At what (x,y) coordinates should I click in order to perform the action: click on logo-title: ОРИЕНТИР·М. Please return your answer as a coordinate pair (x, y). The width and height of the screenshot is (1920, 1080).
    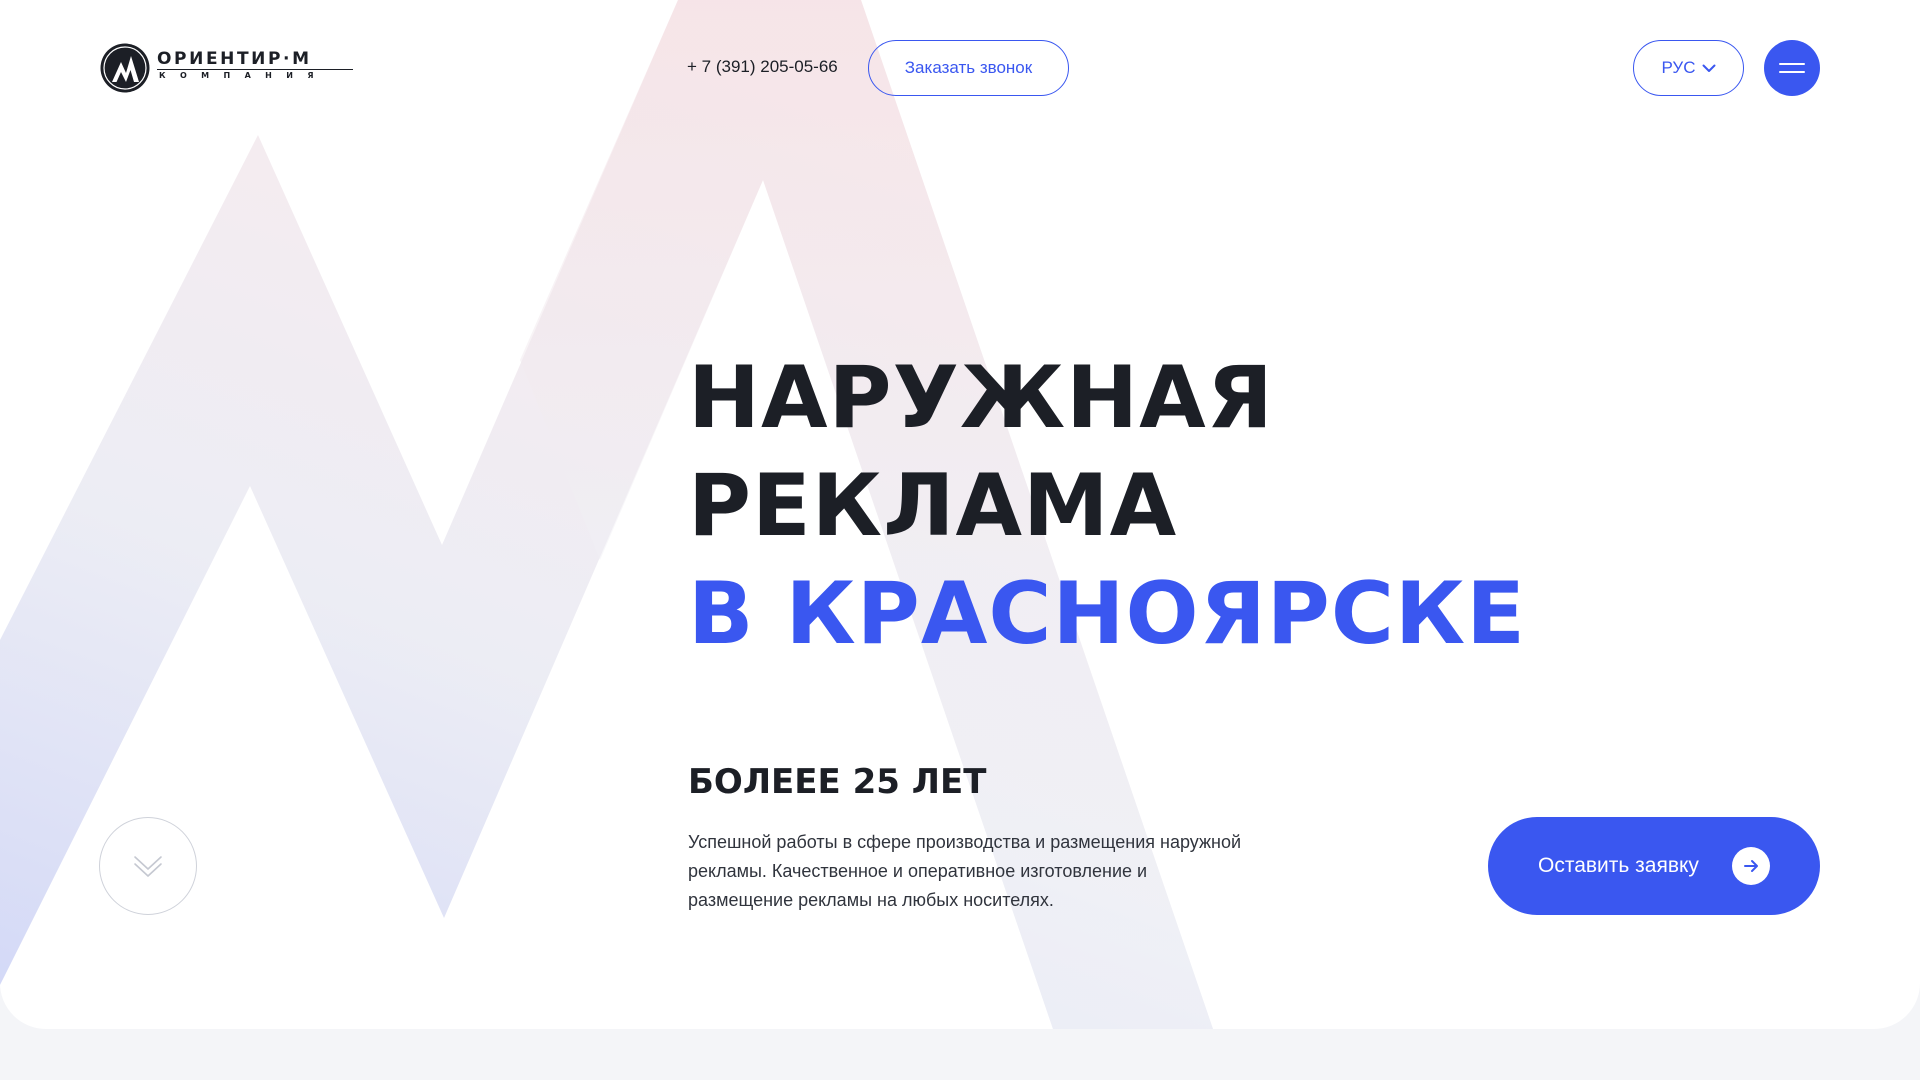
    Looking at the image, I should click on (234, 59).